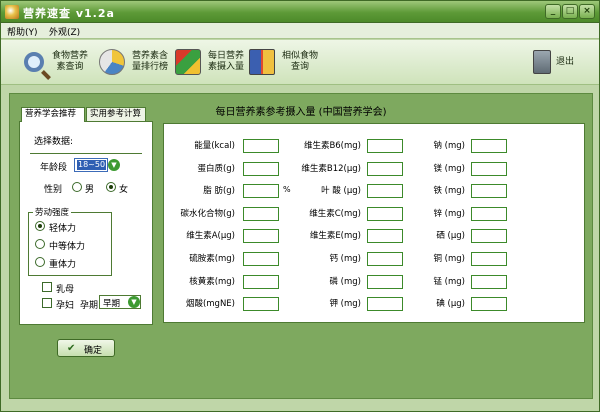  What do you see at coordinates (219, 191) in the screenshot?
I see `nutrient-label: 脂 肪(g)` at bounding box center [219, 191].